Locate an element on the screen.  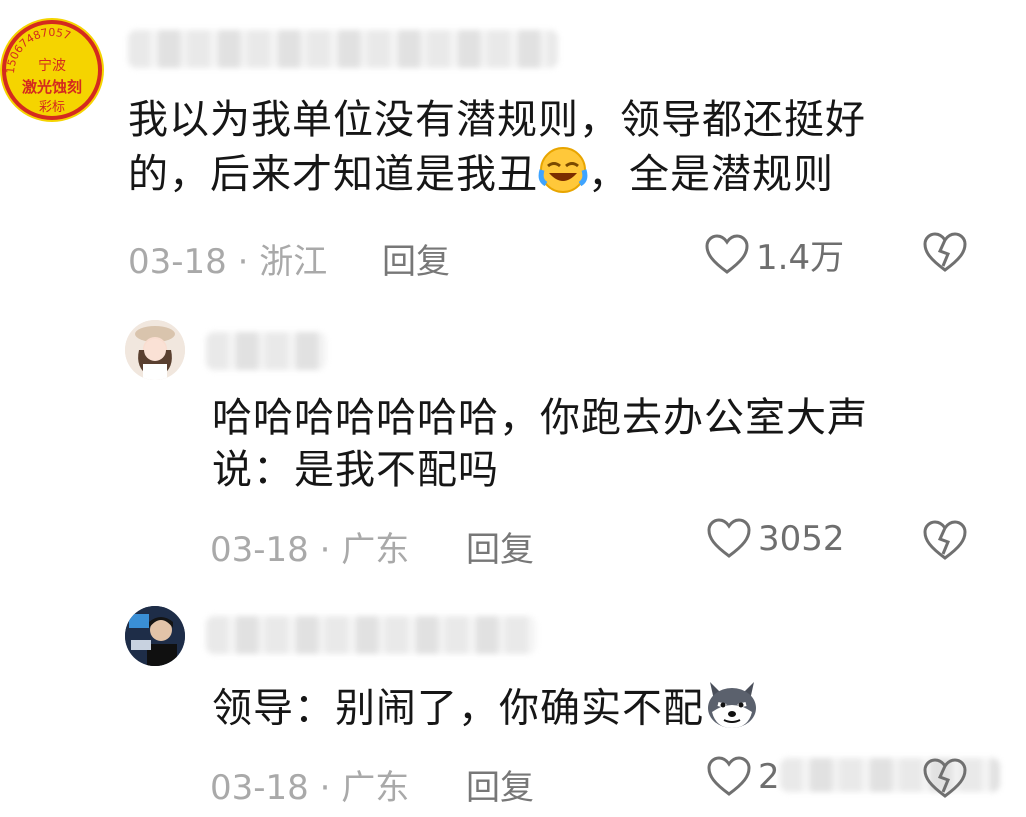
like-count: 3052 is located at coordinates (801, 539).